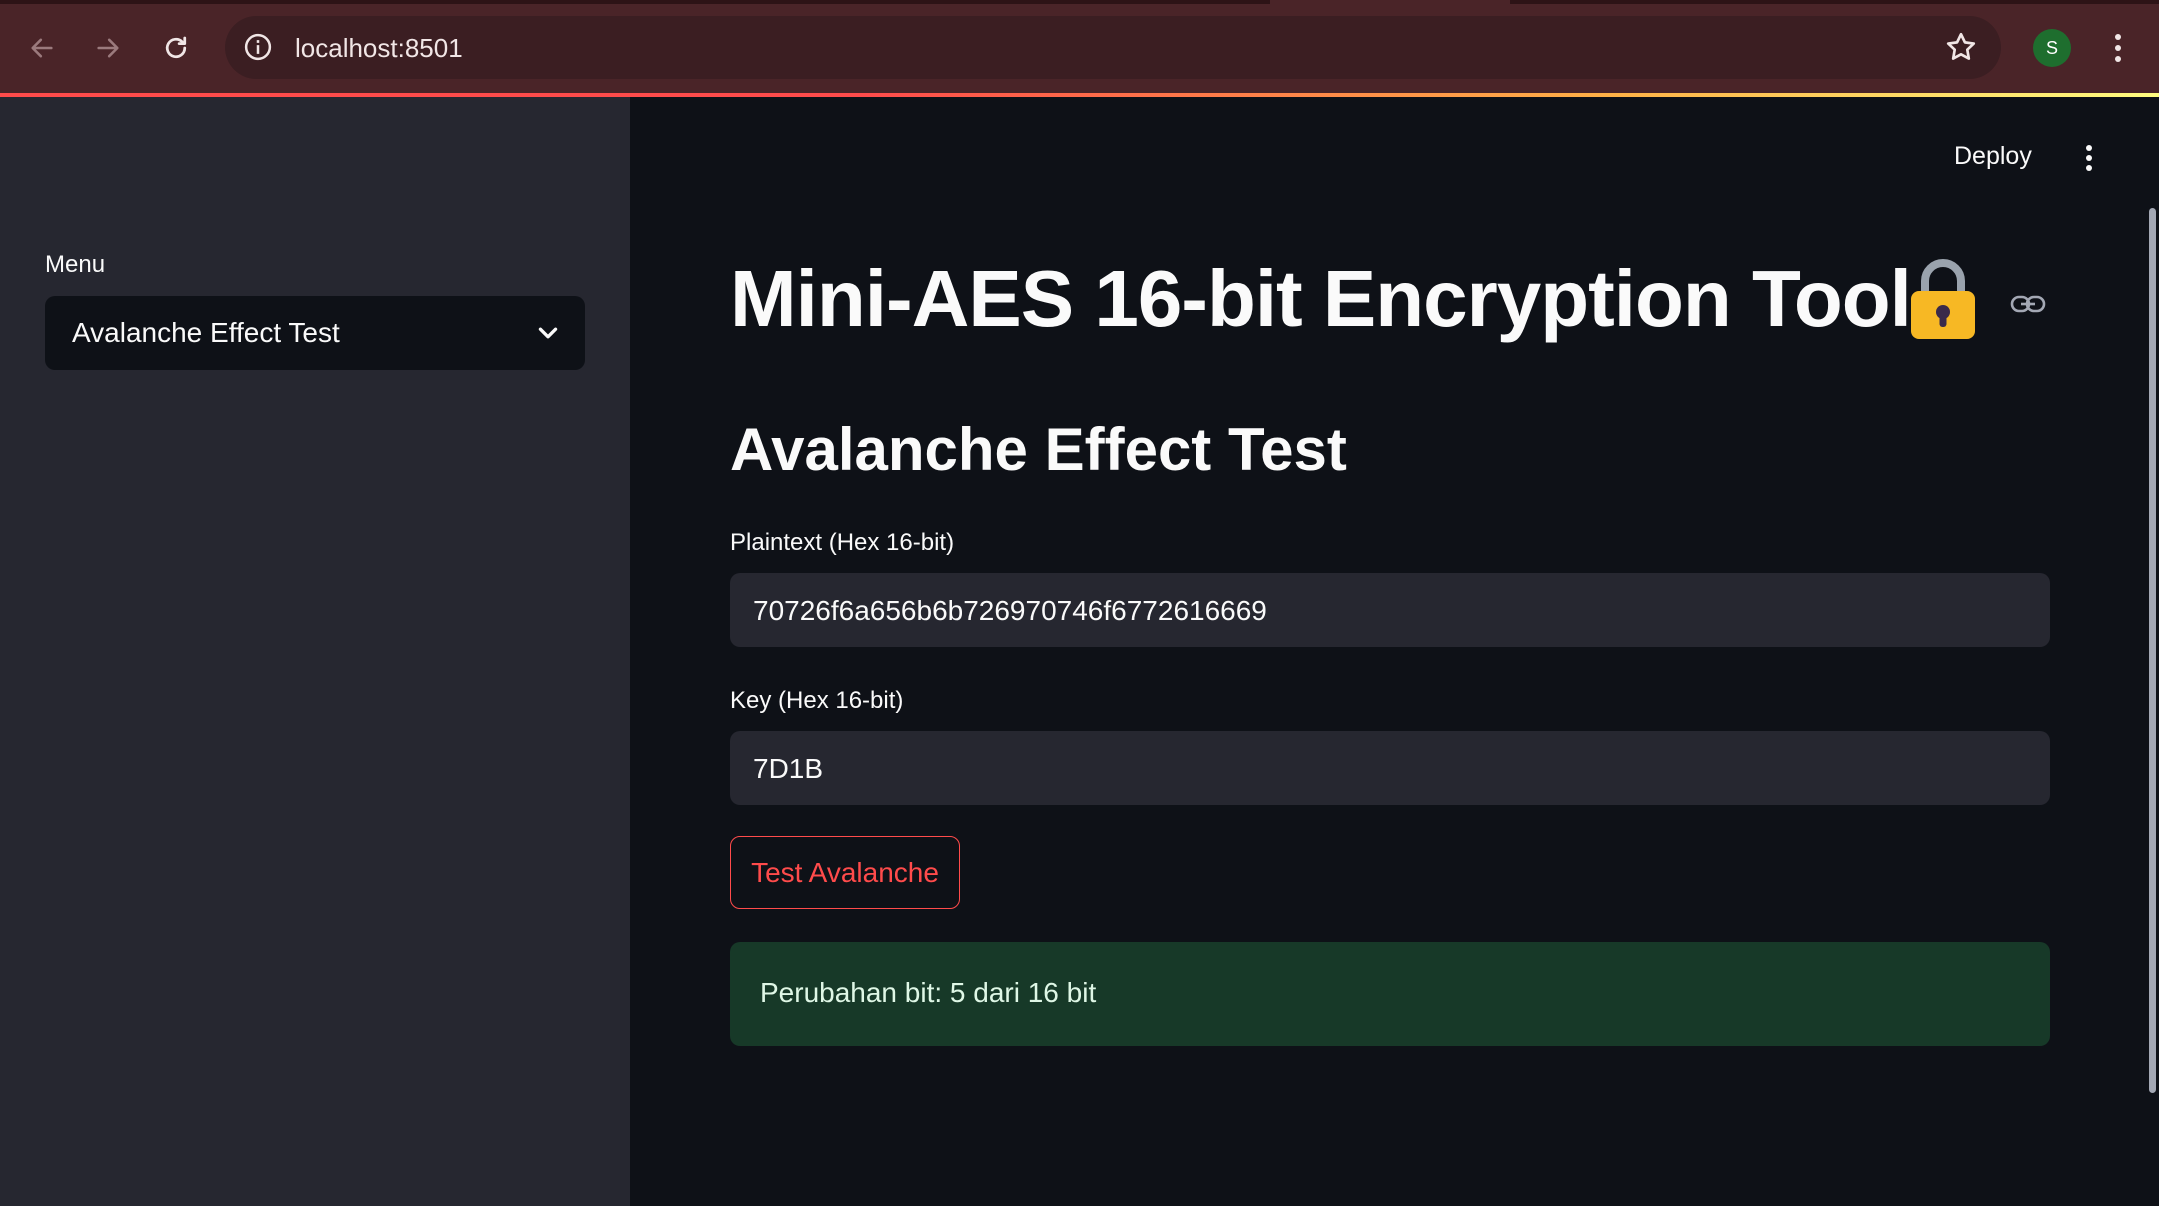  I want to click on plaintext-label: Plaintext (Hex 16-bit), so click(842, 542).